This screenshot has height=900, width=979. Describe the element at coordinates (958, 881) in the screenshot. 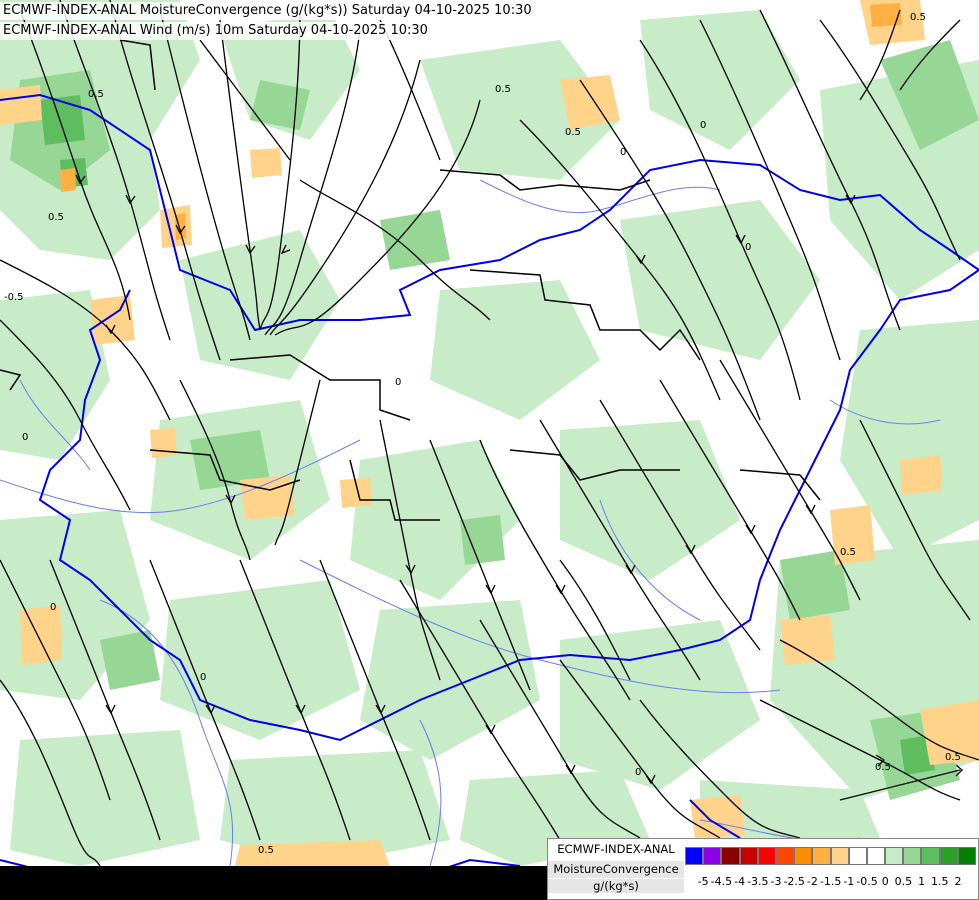

I see `legend-tick: 2` at that location.